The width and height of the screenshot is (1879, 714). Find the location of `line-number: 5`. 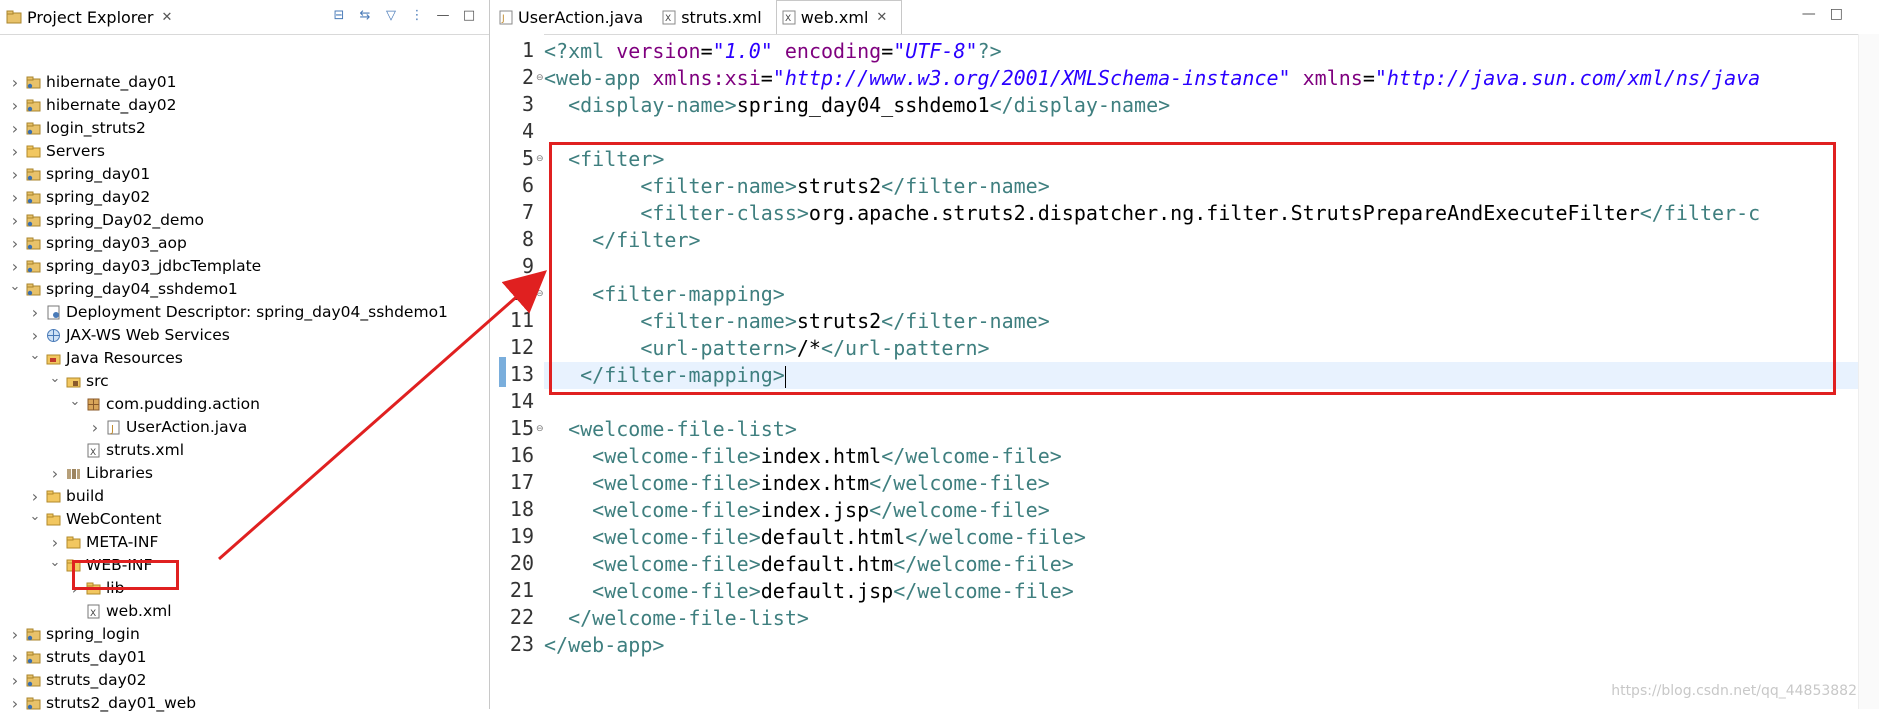

line-number: 5 is located at coordinates (527, 158).